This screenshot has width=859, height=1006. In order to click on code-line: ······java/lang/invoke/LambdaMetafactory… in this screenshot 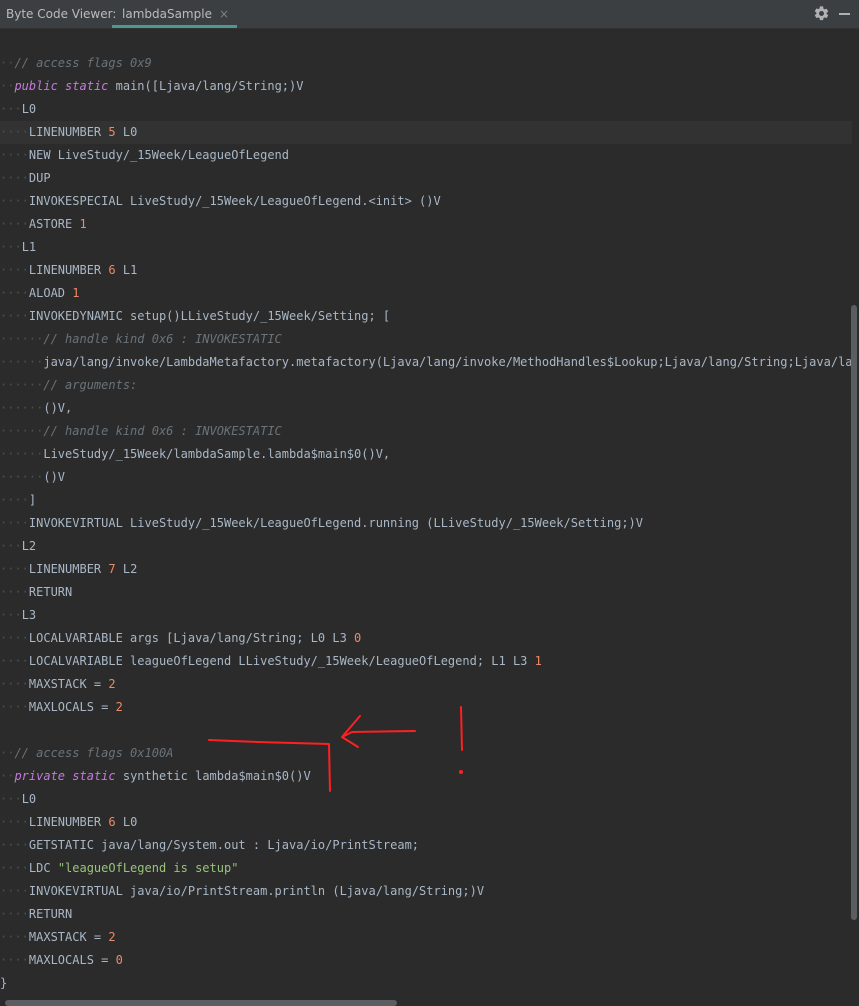, I will do `click(426, 362)`.